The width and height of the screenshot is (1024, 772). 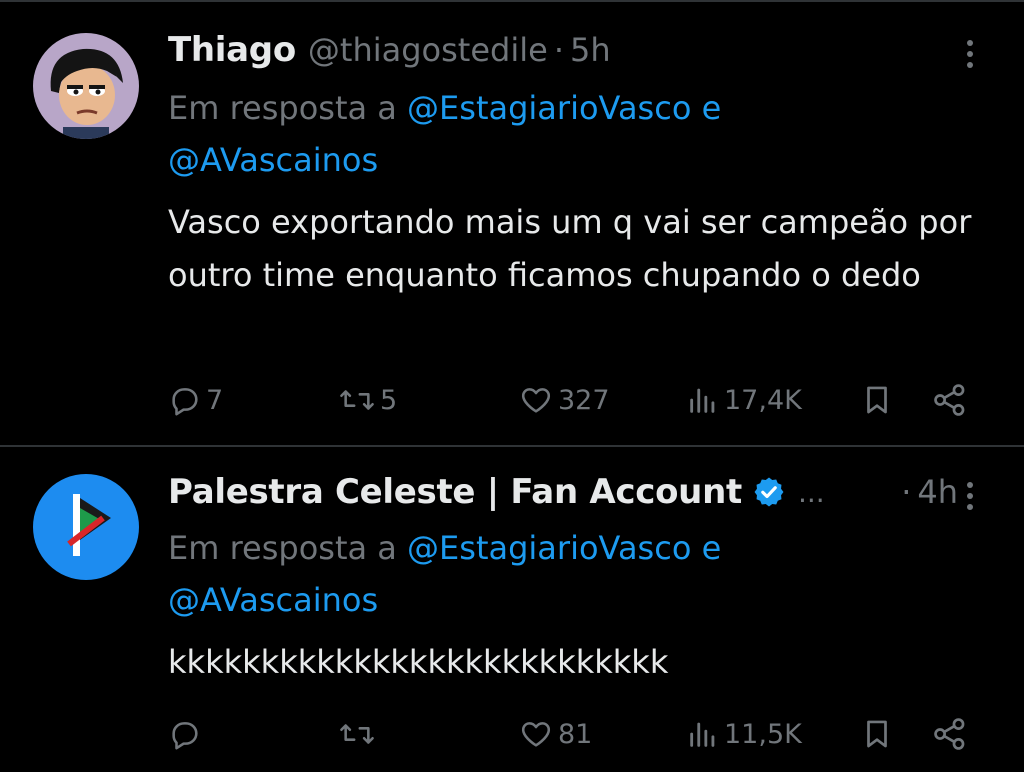 What do you see at coordinates (215, 400) in the screenshot?
I see `reply-count: 7` at bounding box center [215, 400].